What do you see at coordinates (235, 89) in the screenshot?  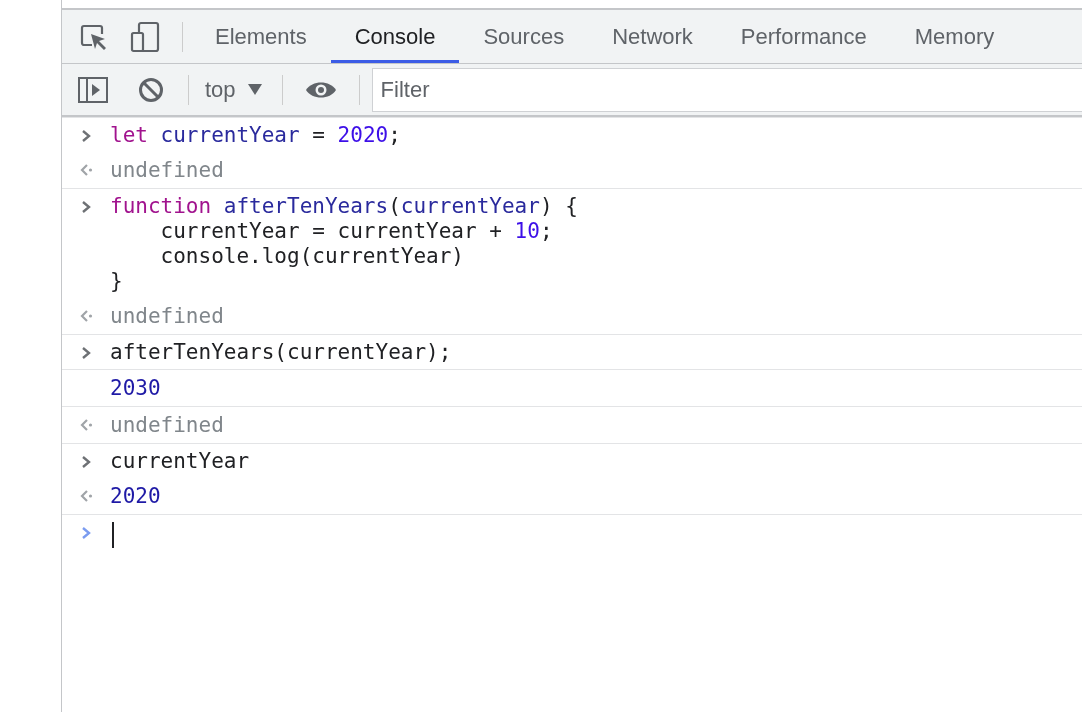 I see `context-dropdown: top` at bounding box center [235, 89].